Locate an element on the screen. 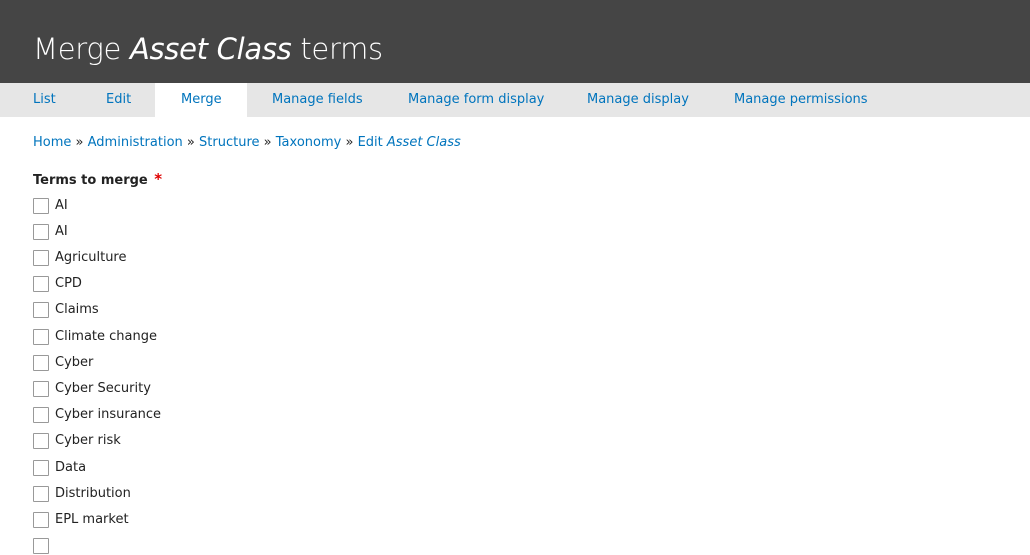 This screenshot has height=555, width=1030. page-title-entity: Asset Class is located at coordinates (210, 49).